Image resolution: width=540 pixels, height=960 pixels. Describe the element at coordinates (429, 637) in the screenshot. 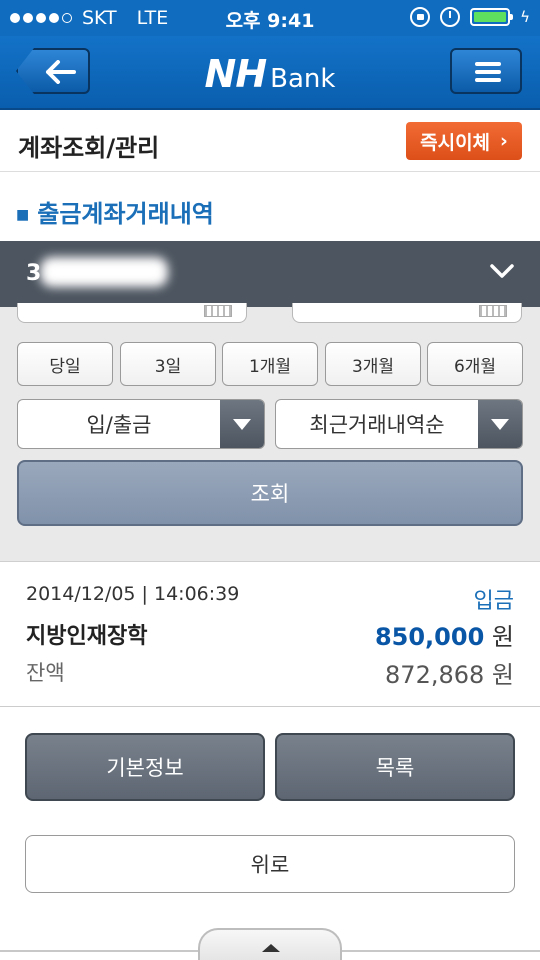

I see `transaction-amount-value: 850,000` at that location.